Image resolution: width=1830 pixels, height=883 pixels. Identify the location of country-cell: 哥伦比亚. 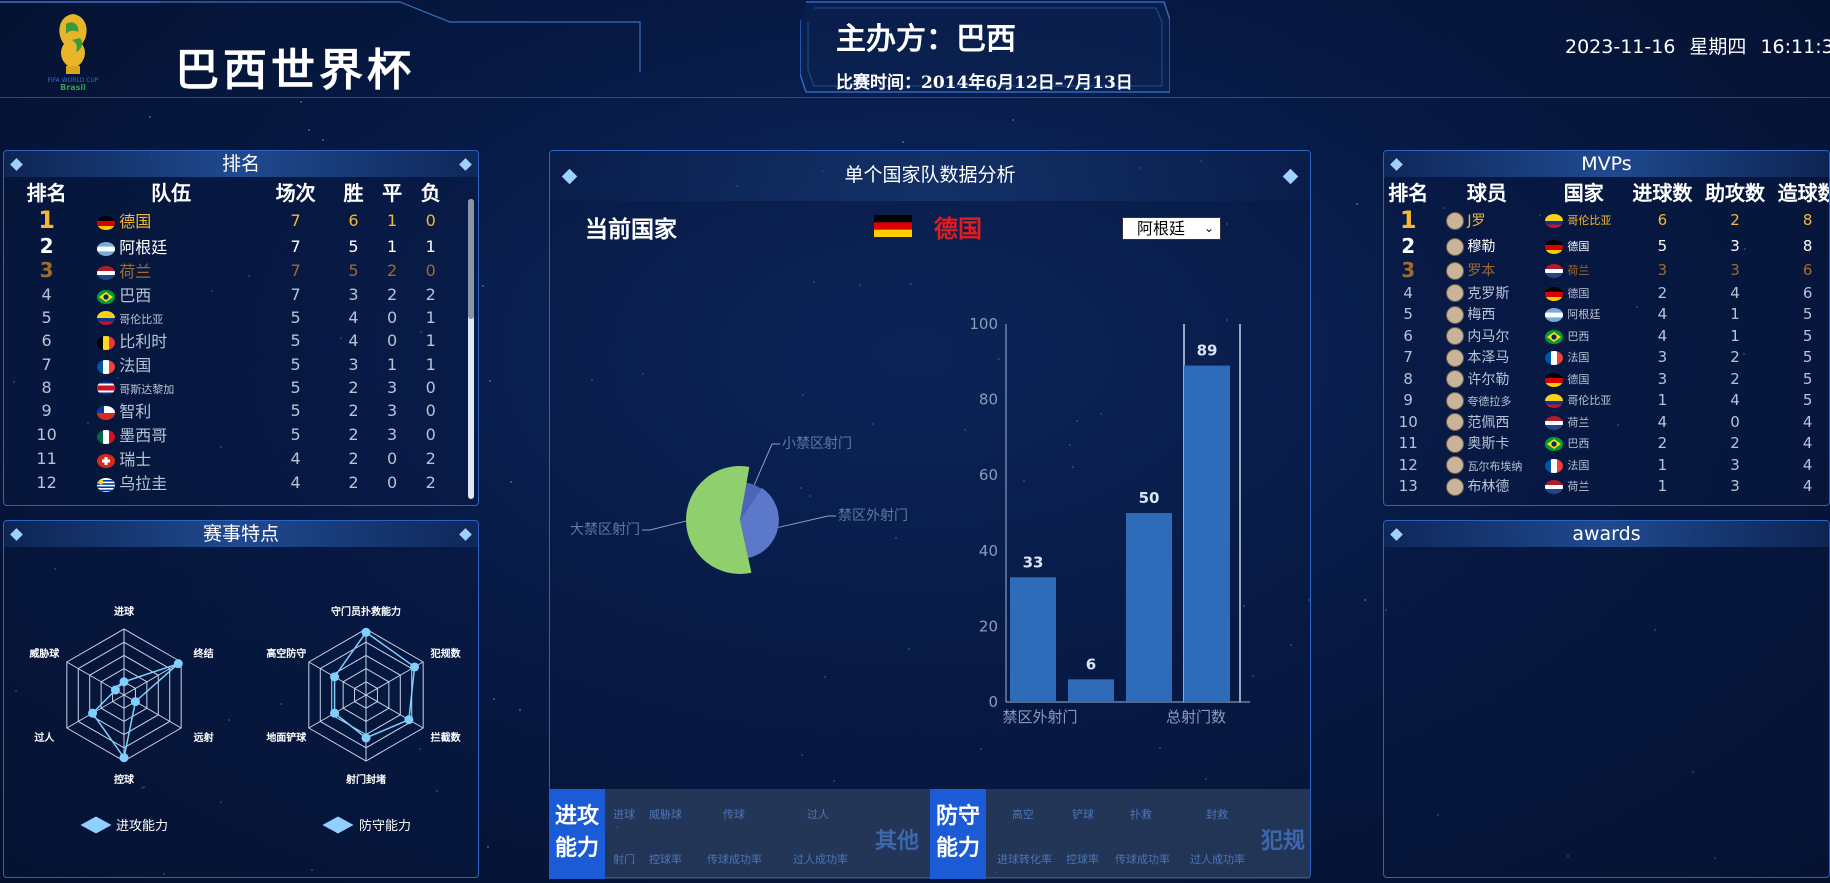
(1583, 401).